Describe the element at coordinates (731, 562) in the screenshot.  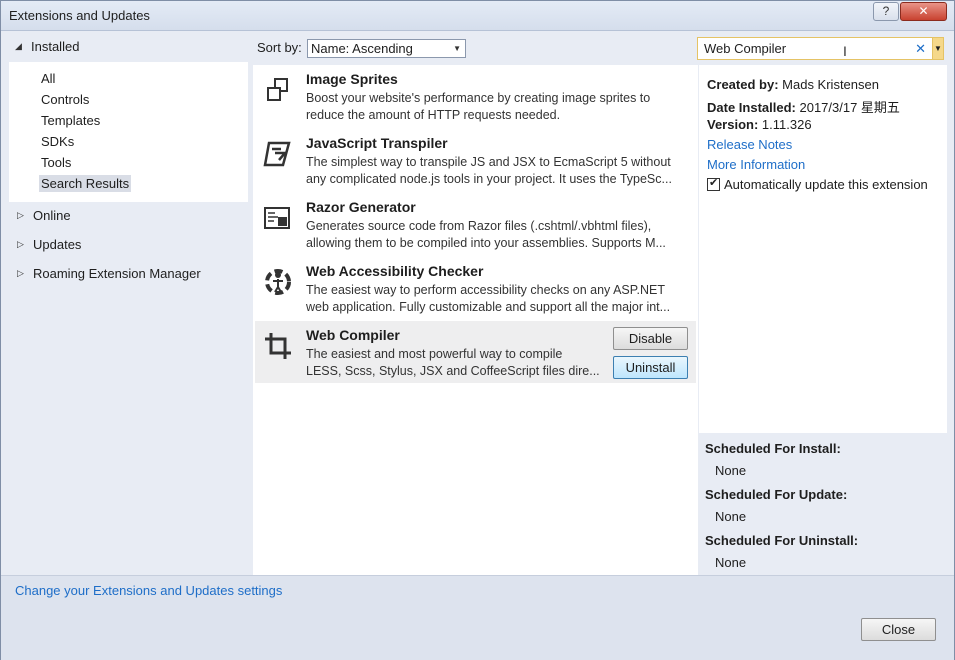
I see `scheduled-uninstall-value: None` at that location.